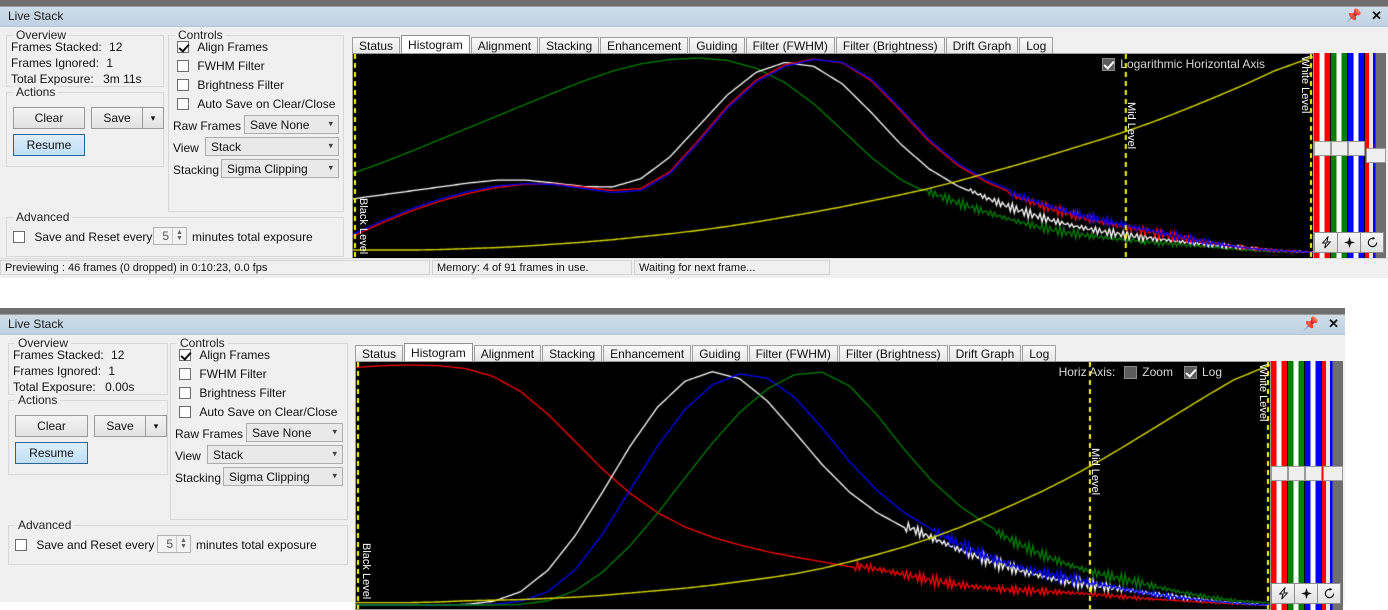 This screenshot has width=1388, height=610. Describe the element at coordinates (1190, 372) in the screenshot. I see `log-checkbox` at that location.